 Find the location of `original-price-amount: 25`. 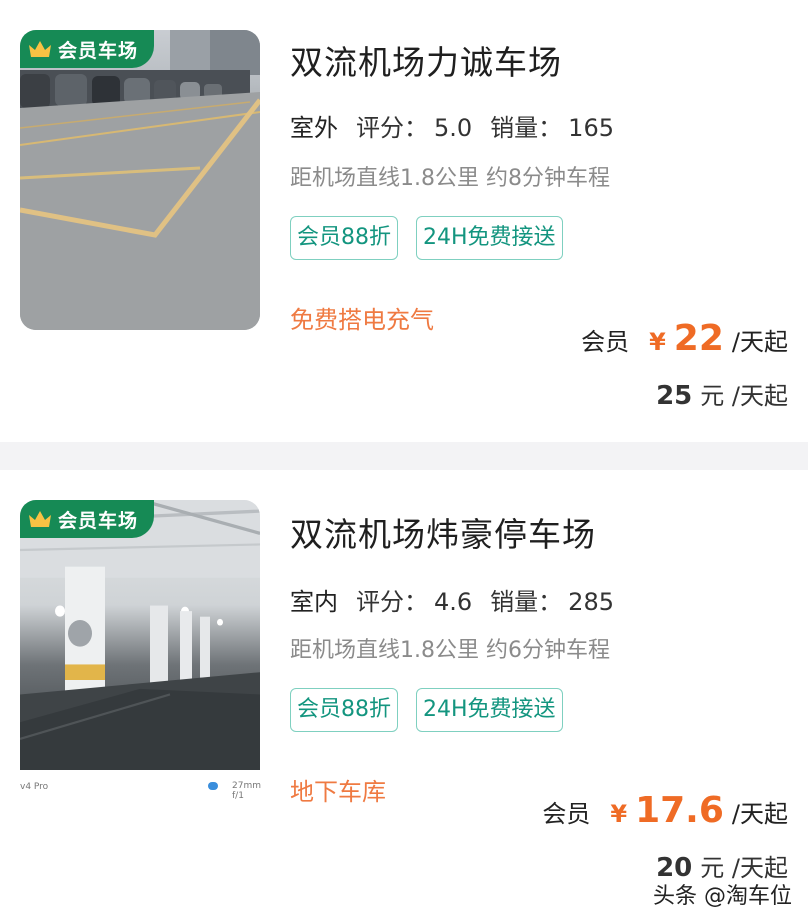

original-price-amount: 25 is located at coordinates (674, 396).